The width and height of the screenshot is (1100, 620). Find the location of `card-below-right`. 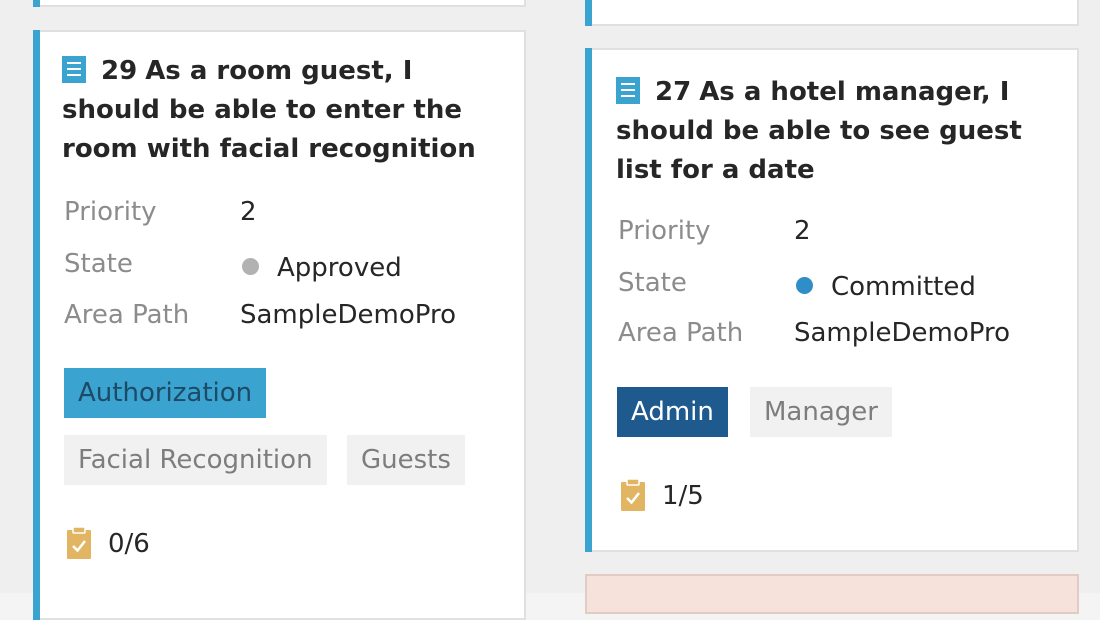

card-below-right is located at coordinates (832, 594).